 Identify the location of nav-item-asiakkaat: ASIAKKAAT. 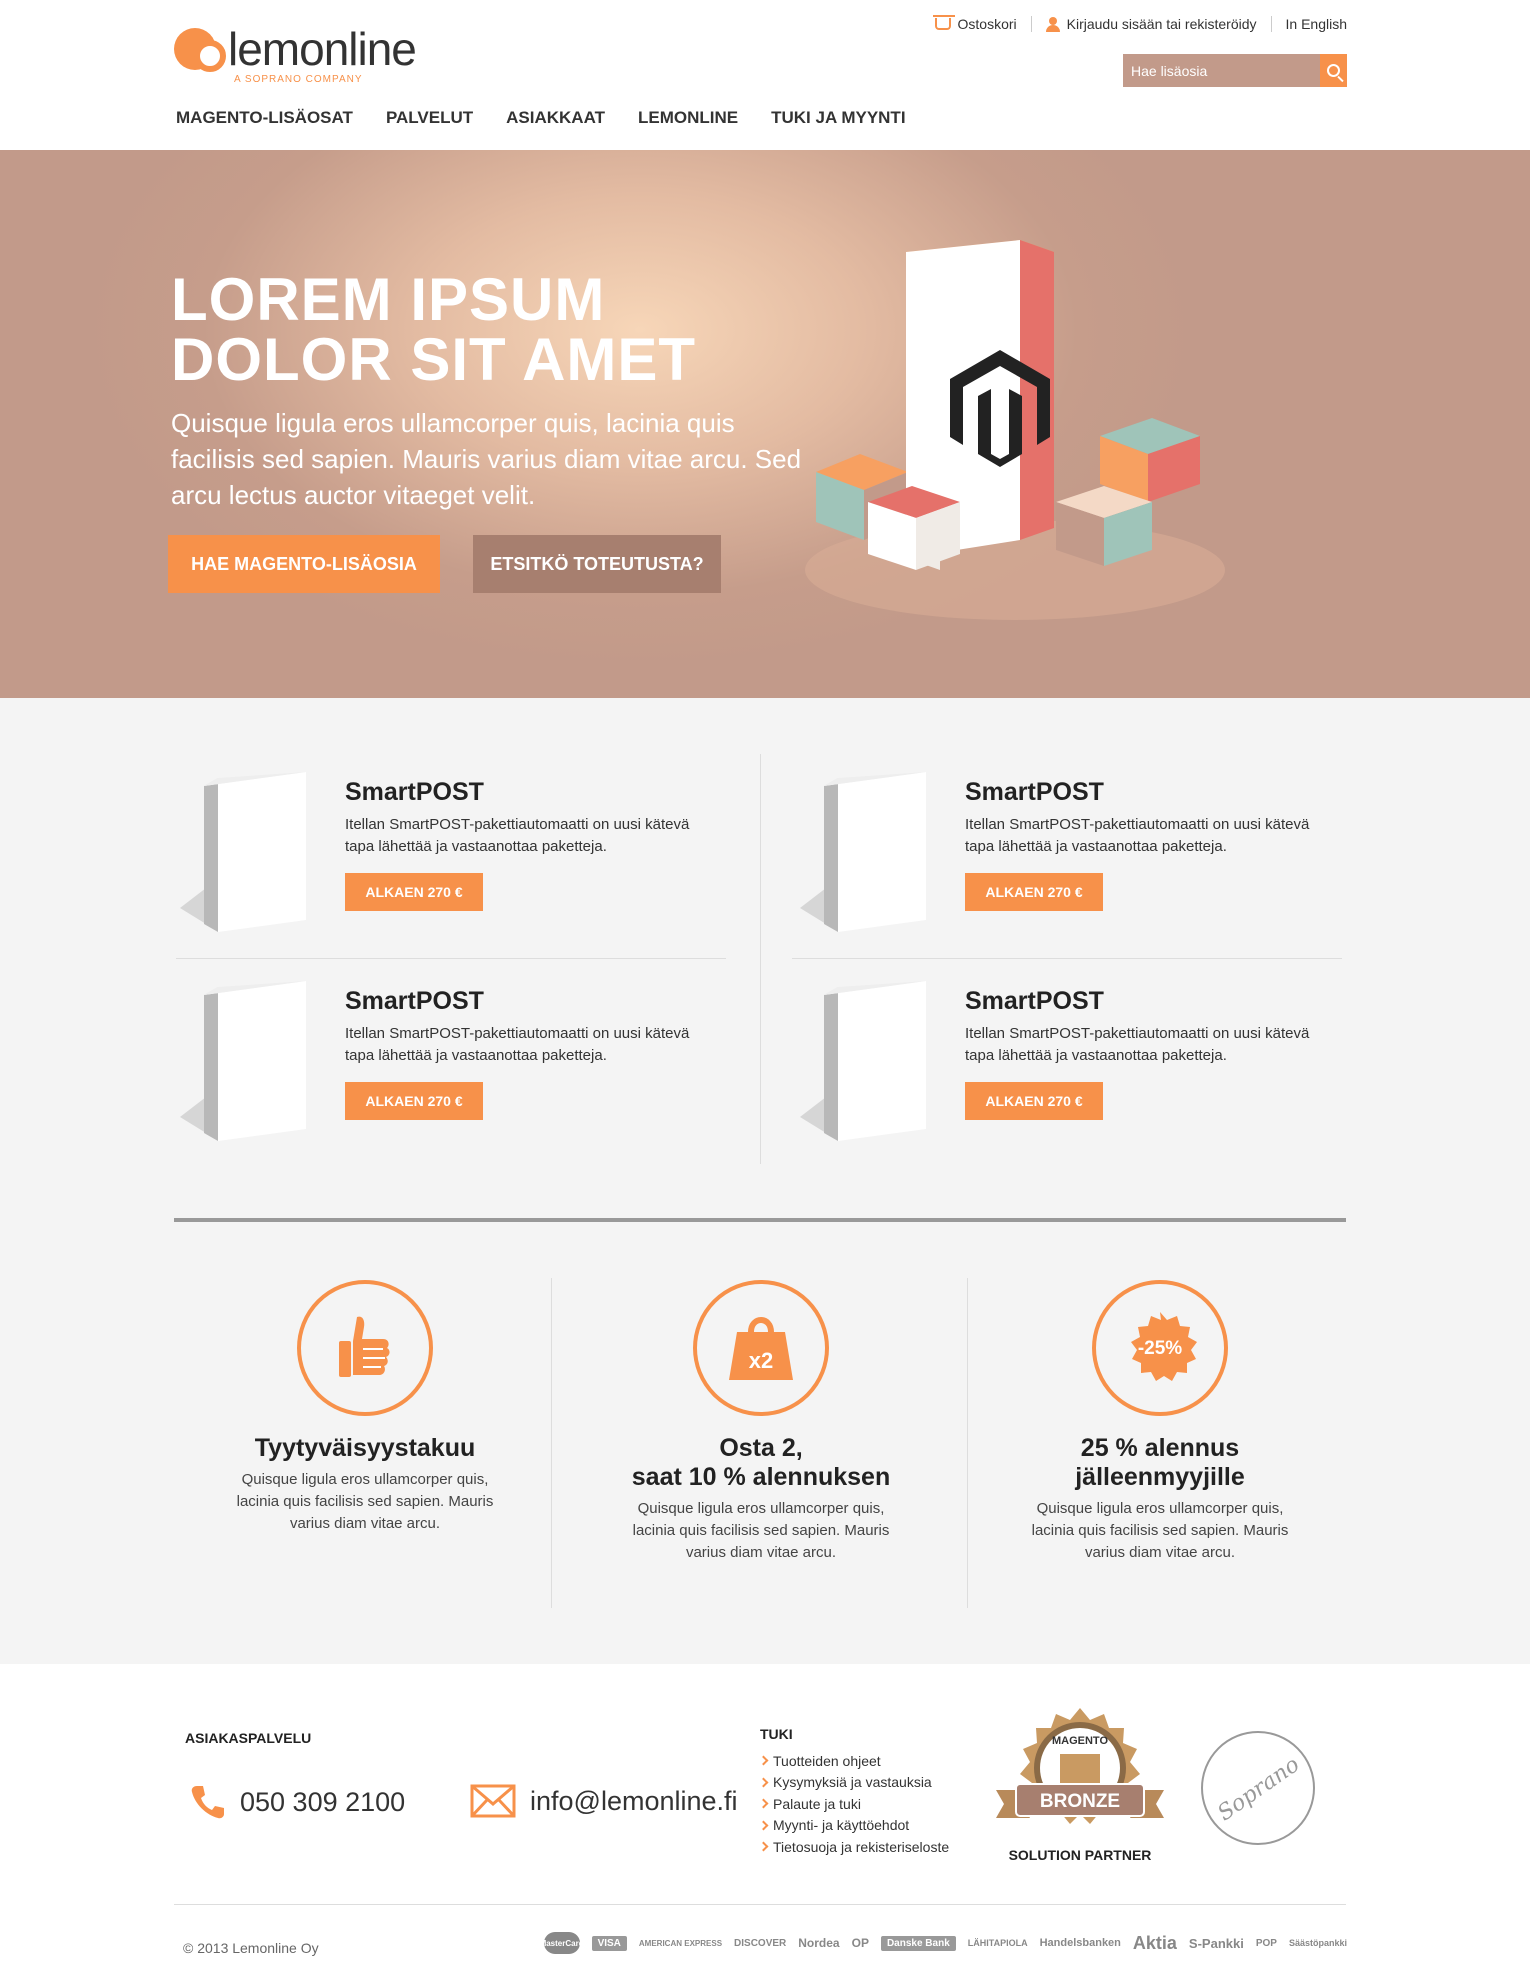
(555, 118).